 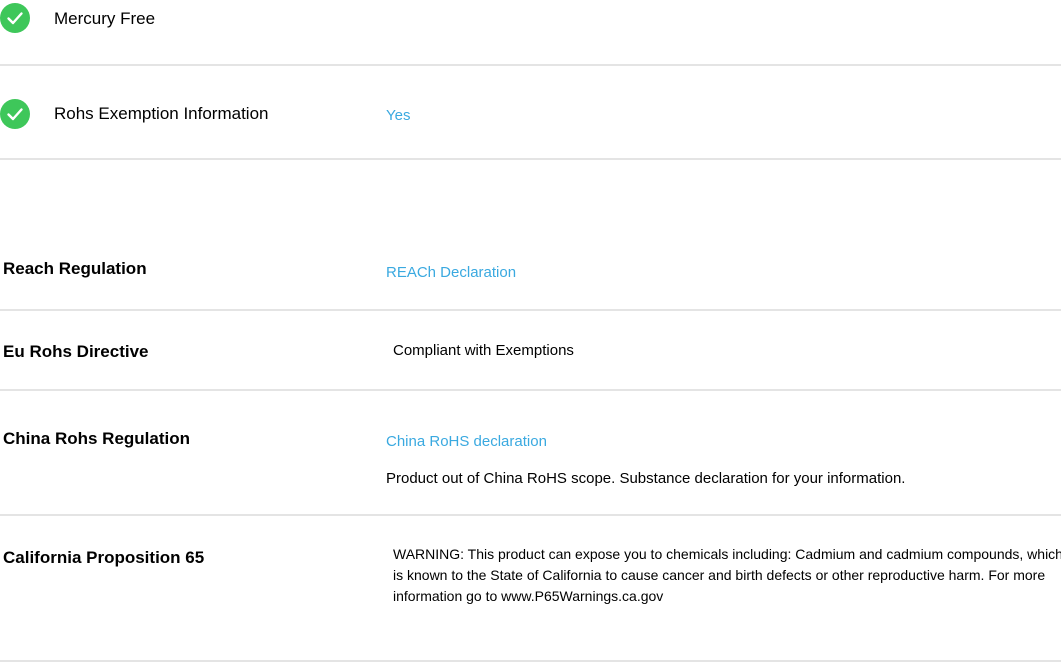 I want to click on feature-label: Mercury Free, so click(x=105, y=18).